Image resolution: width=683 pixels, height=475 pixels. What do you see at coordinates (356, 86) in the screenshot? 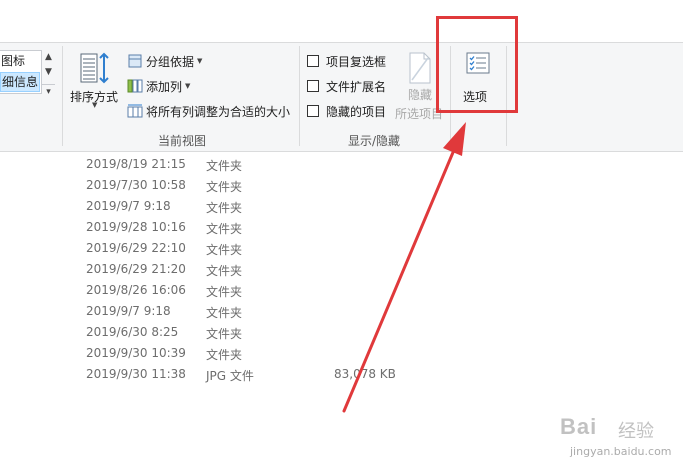
I see `file-extensions-label: 文件扩展名` at bounding box center [356, 86].